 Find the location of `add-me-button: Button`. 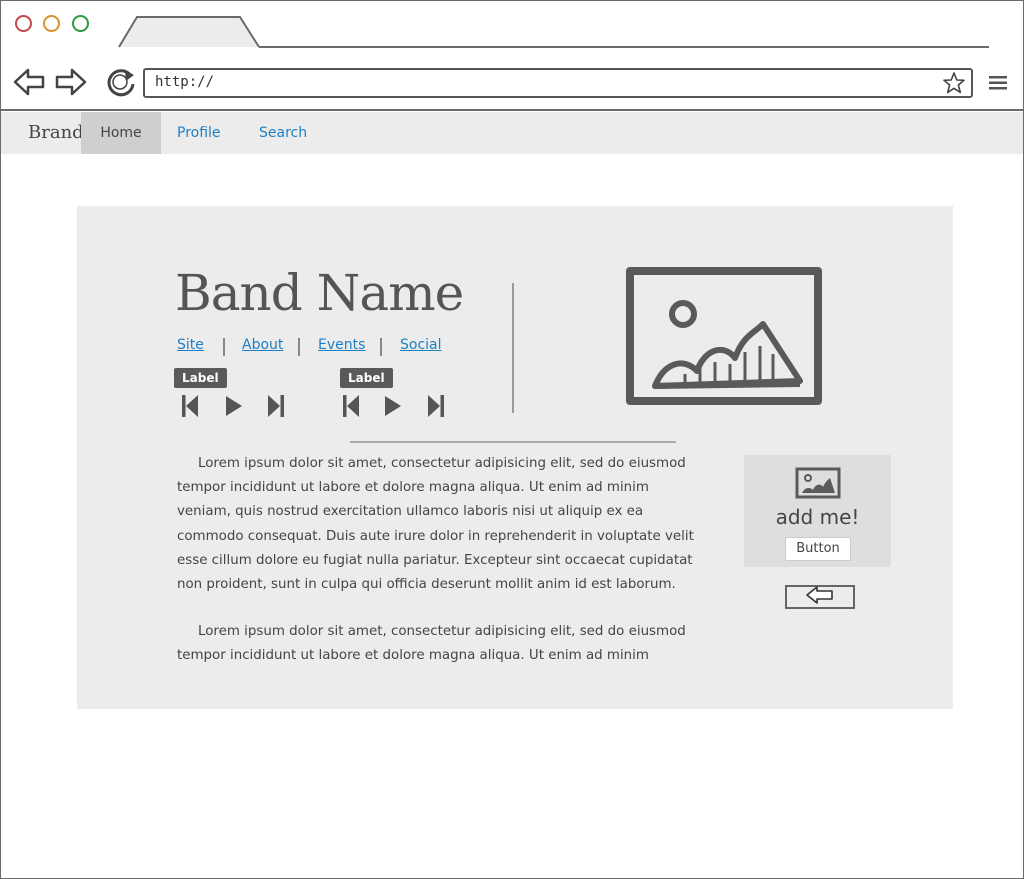

add-me-button: Button is located at coordinates (818, 549).